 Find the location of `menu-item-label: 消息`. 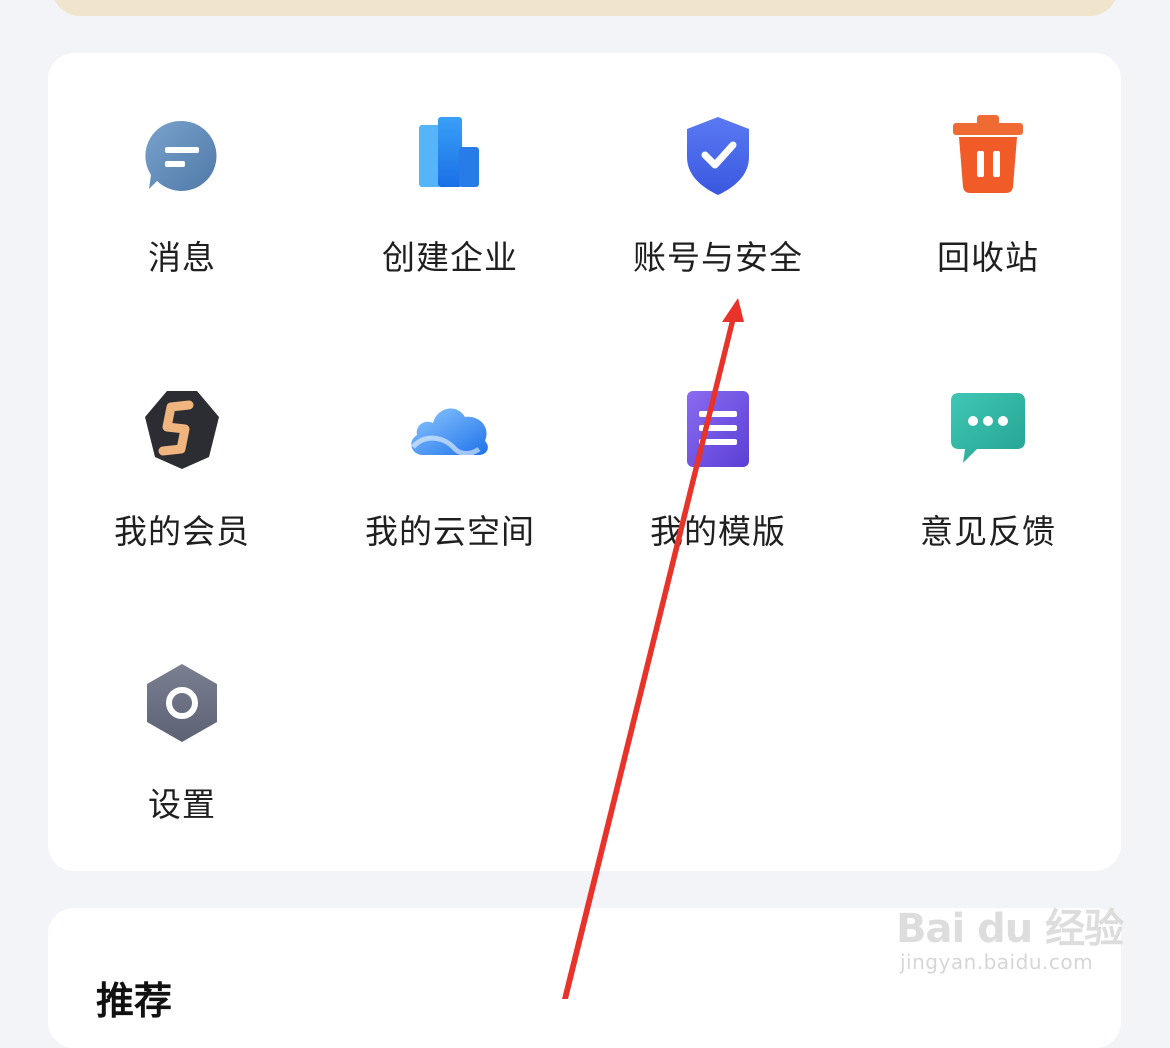

menu-item-label: 消息 is located at coordinates (182, 257).